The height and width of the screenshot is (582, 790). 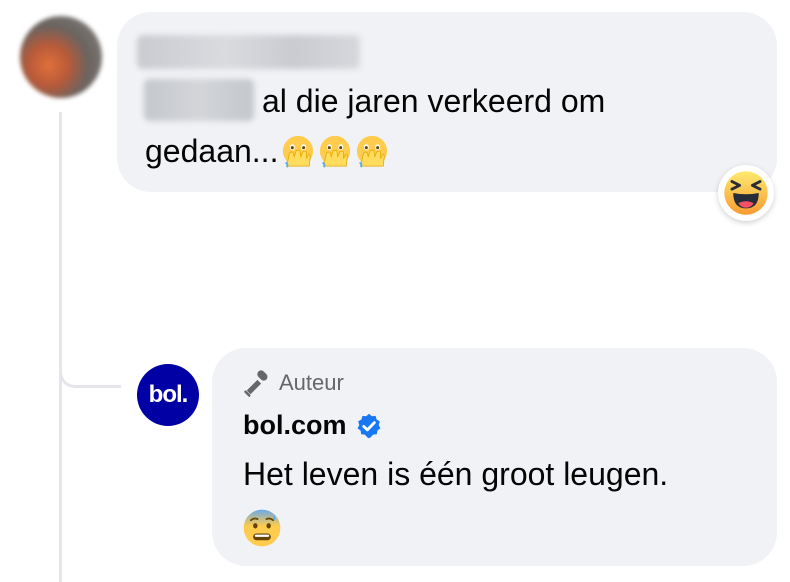 I want to click on page-name: bol.com, so click(x=295, y=425).